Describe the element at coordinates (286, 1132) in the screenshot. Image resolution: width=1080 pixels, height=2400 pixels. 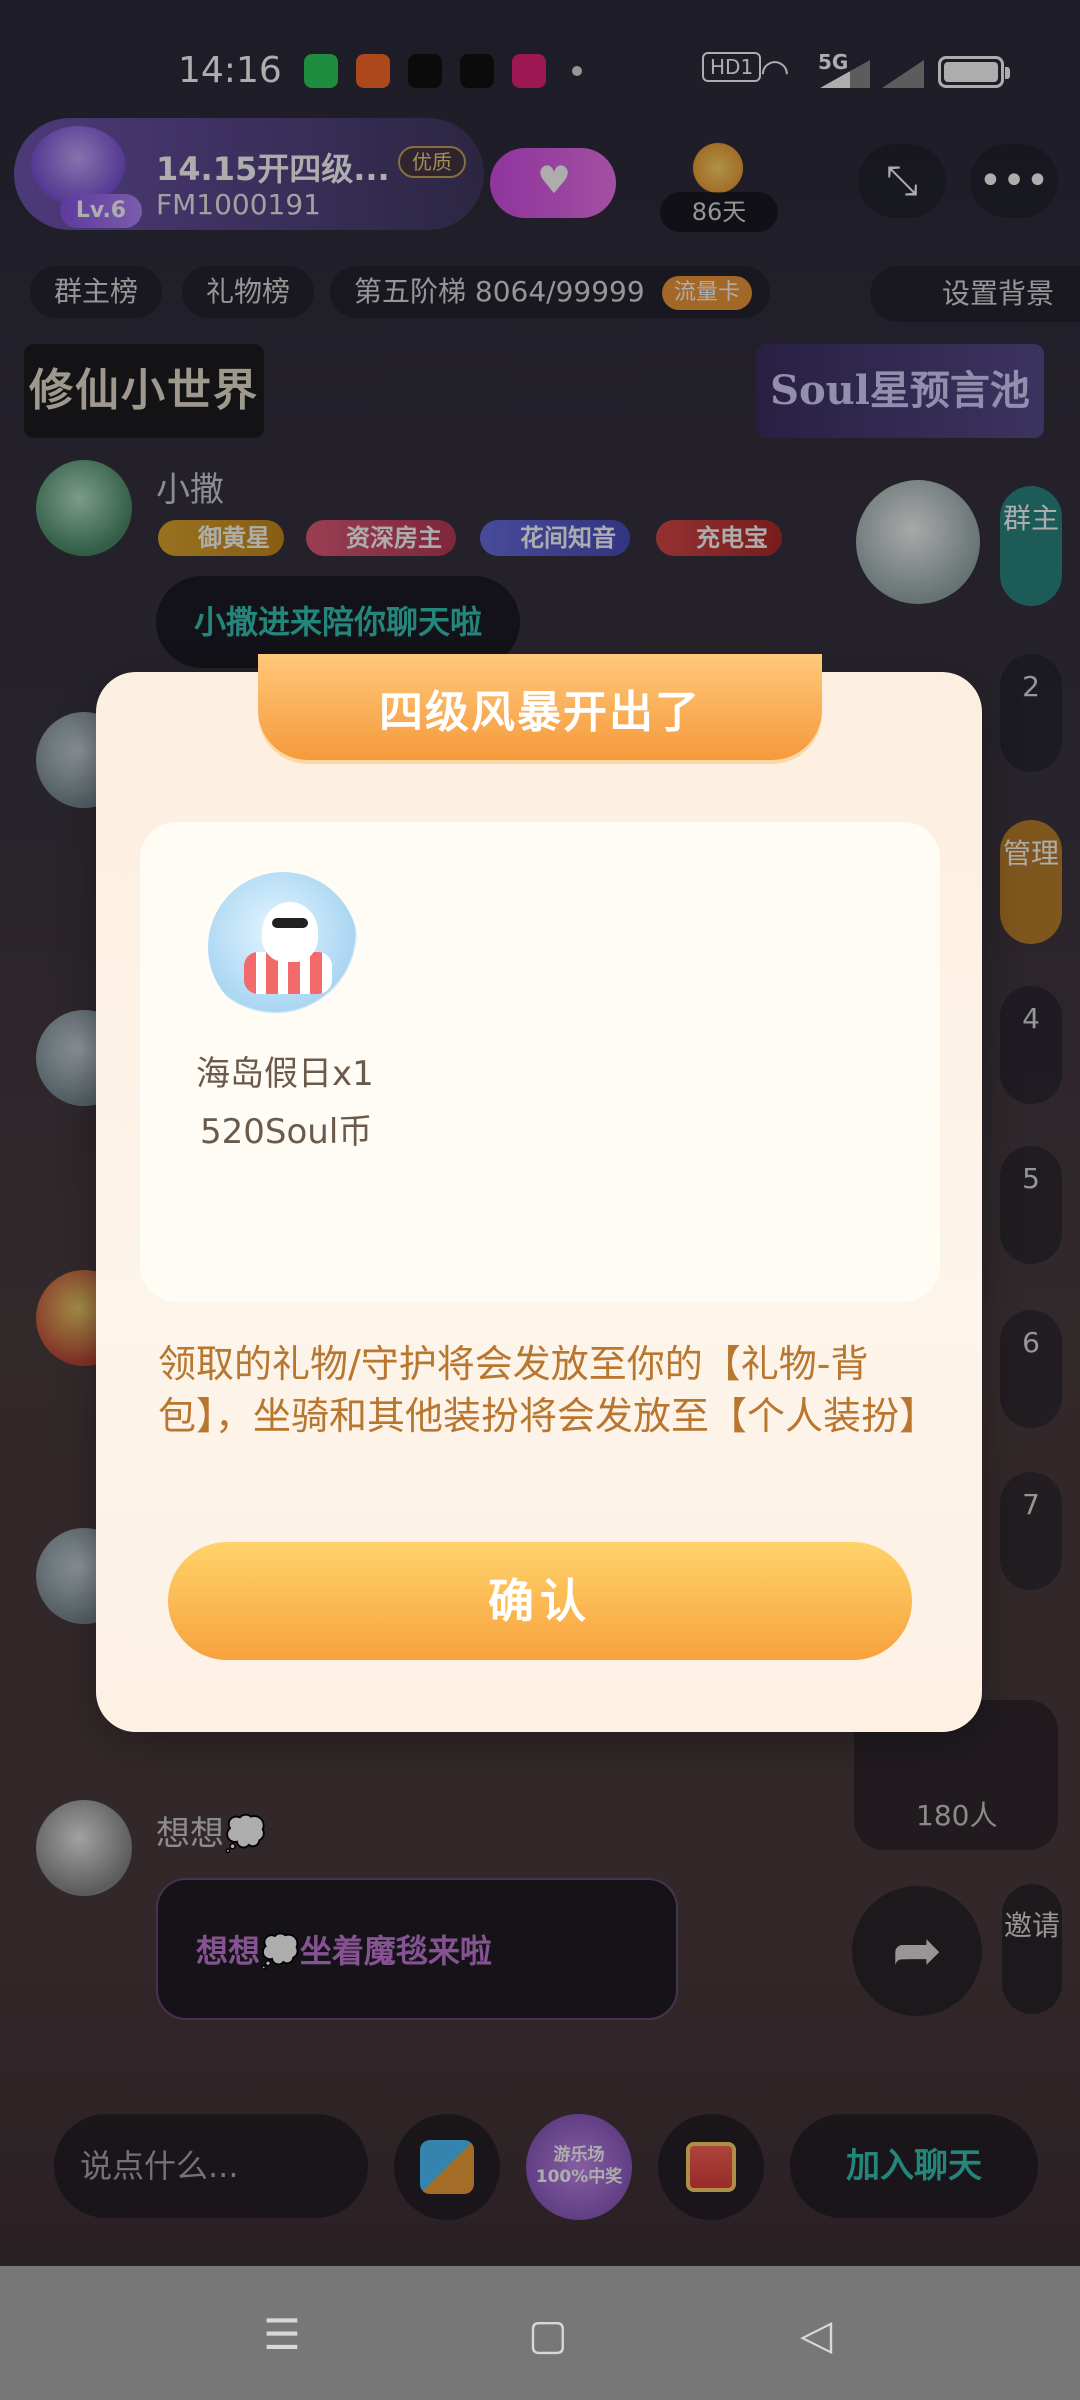
I see `gift-price: 520Soul币` at that location.